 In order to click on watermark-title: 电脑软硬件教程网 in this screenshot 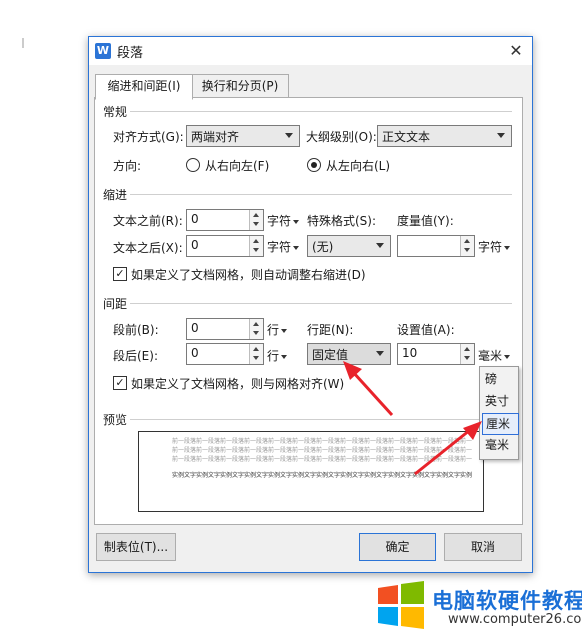, I will do `click(507, 601)`.